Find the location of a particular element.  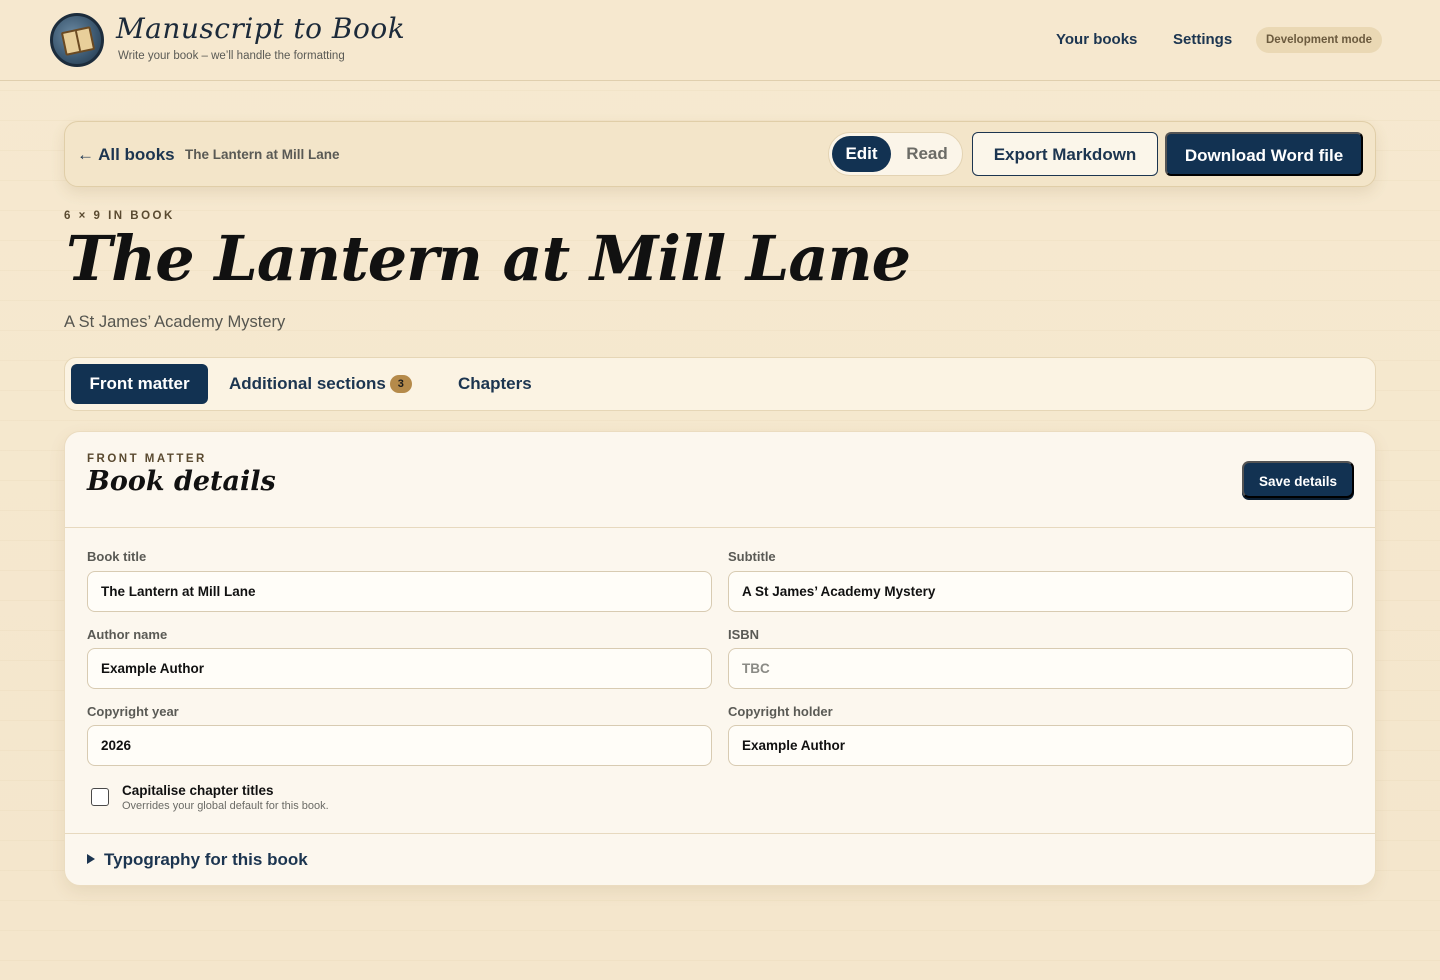

tab-additional-sections-label: Additional sections is located at coordinates (307, 383).